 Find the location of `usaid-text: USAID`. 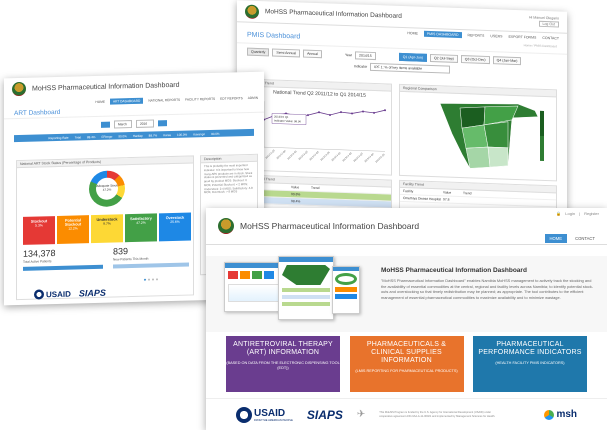

usaid-text: USAID is located at coordinates (270, 413).